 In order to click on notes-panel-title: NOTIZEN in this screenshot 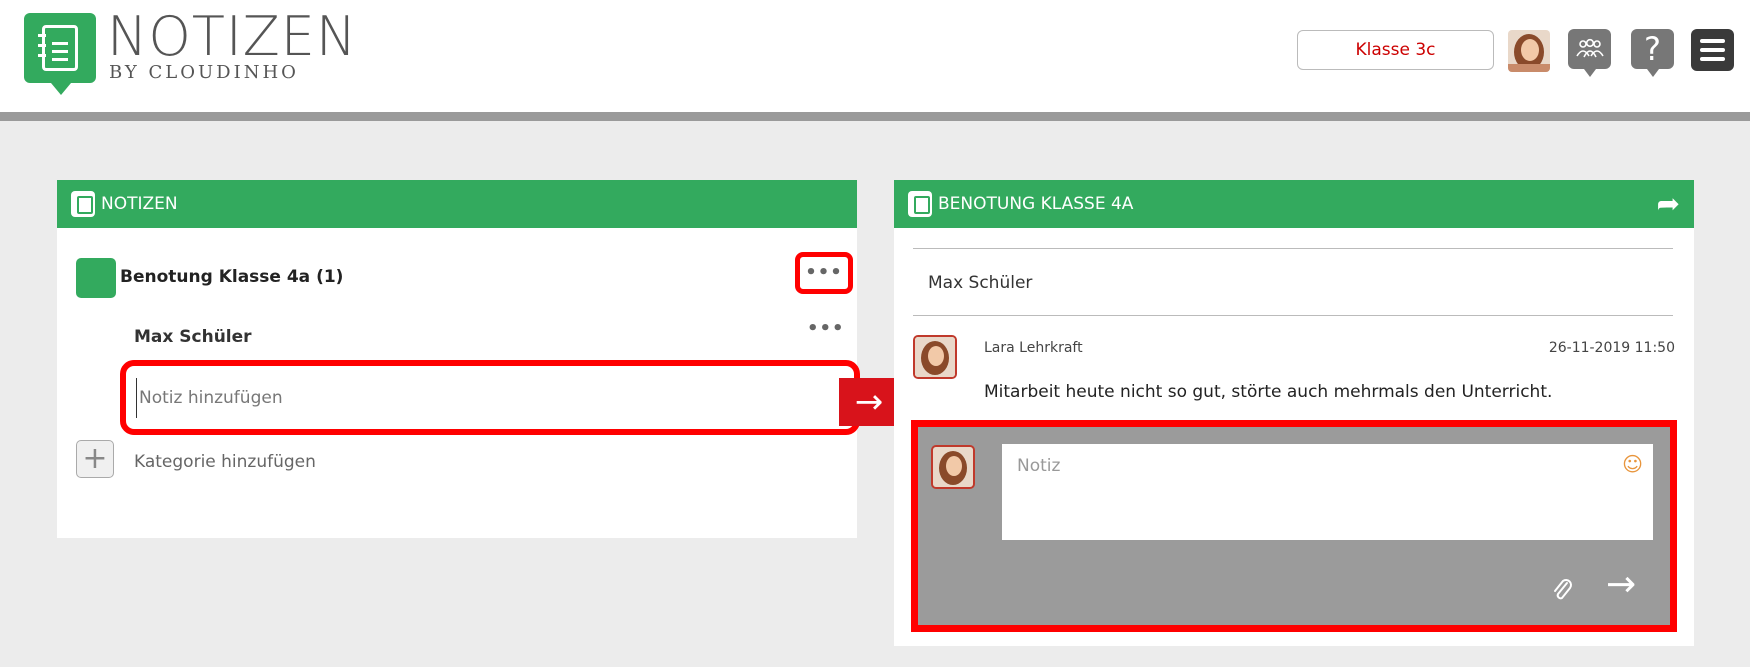, I will do `click(139, 204)`.